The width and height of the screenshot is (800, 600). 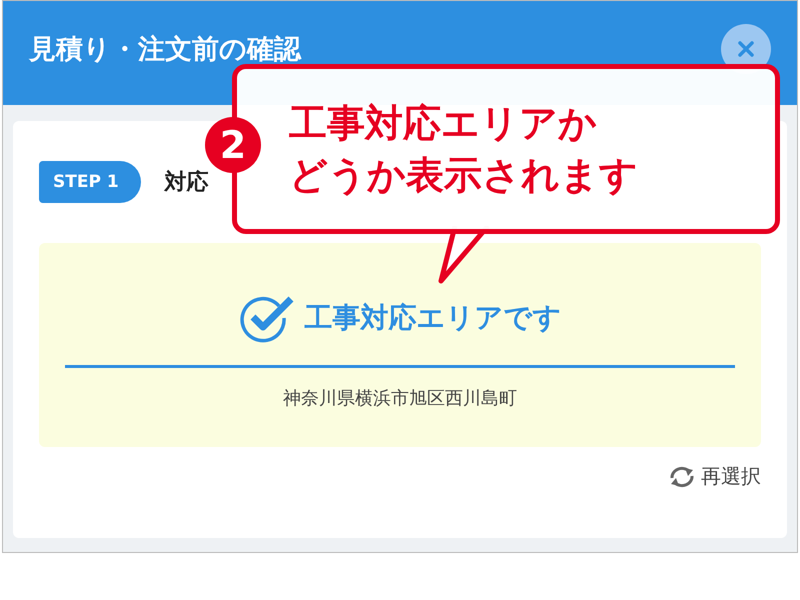 I want to click on dialog-title: 見積り・注文前の確認, so click(x=165, y=50).